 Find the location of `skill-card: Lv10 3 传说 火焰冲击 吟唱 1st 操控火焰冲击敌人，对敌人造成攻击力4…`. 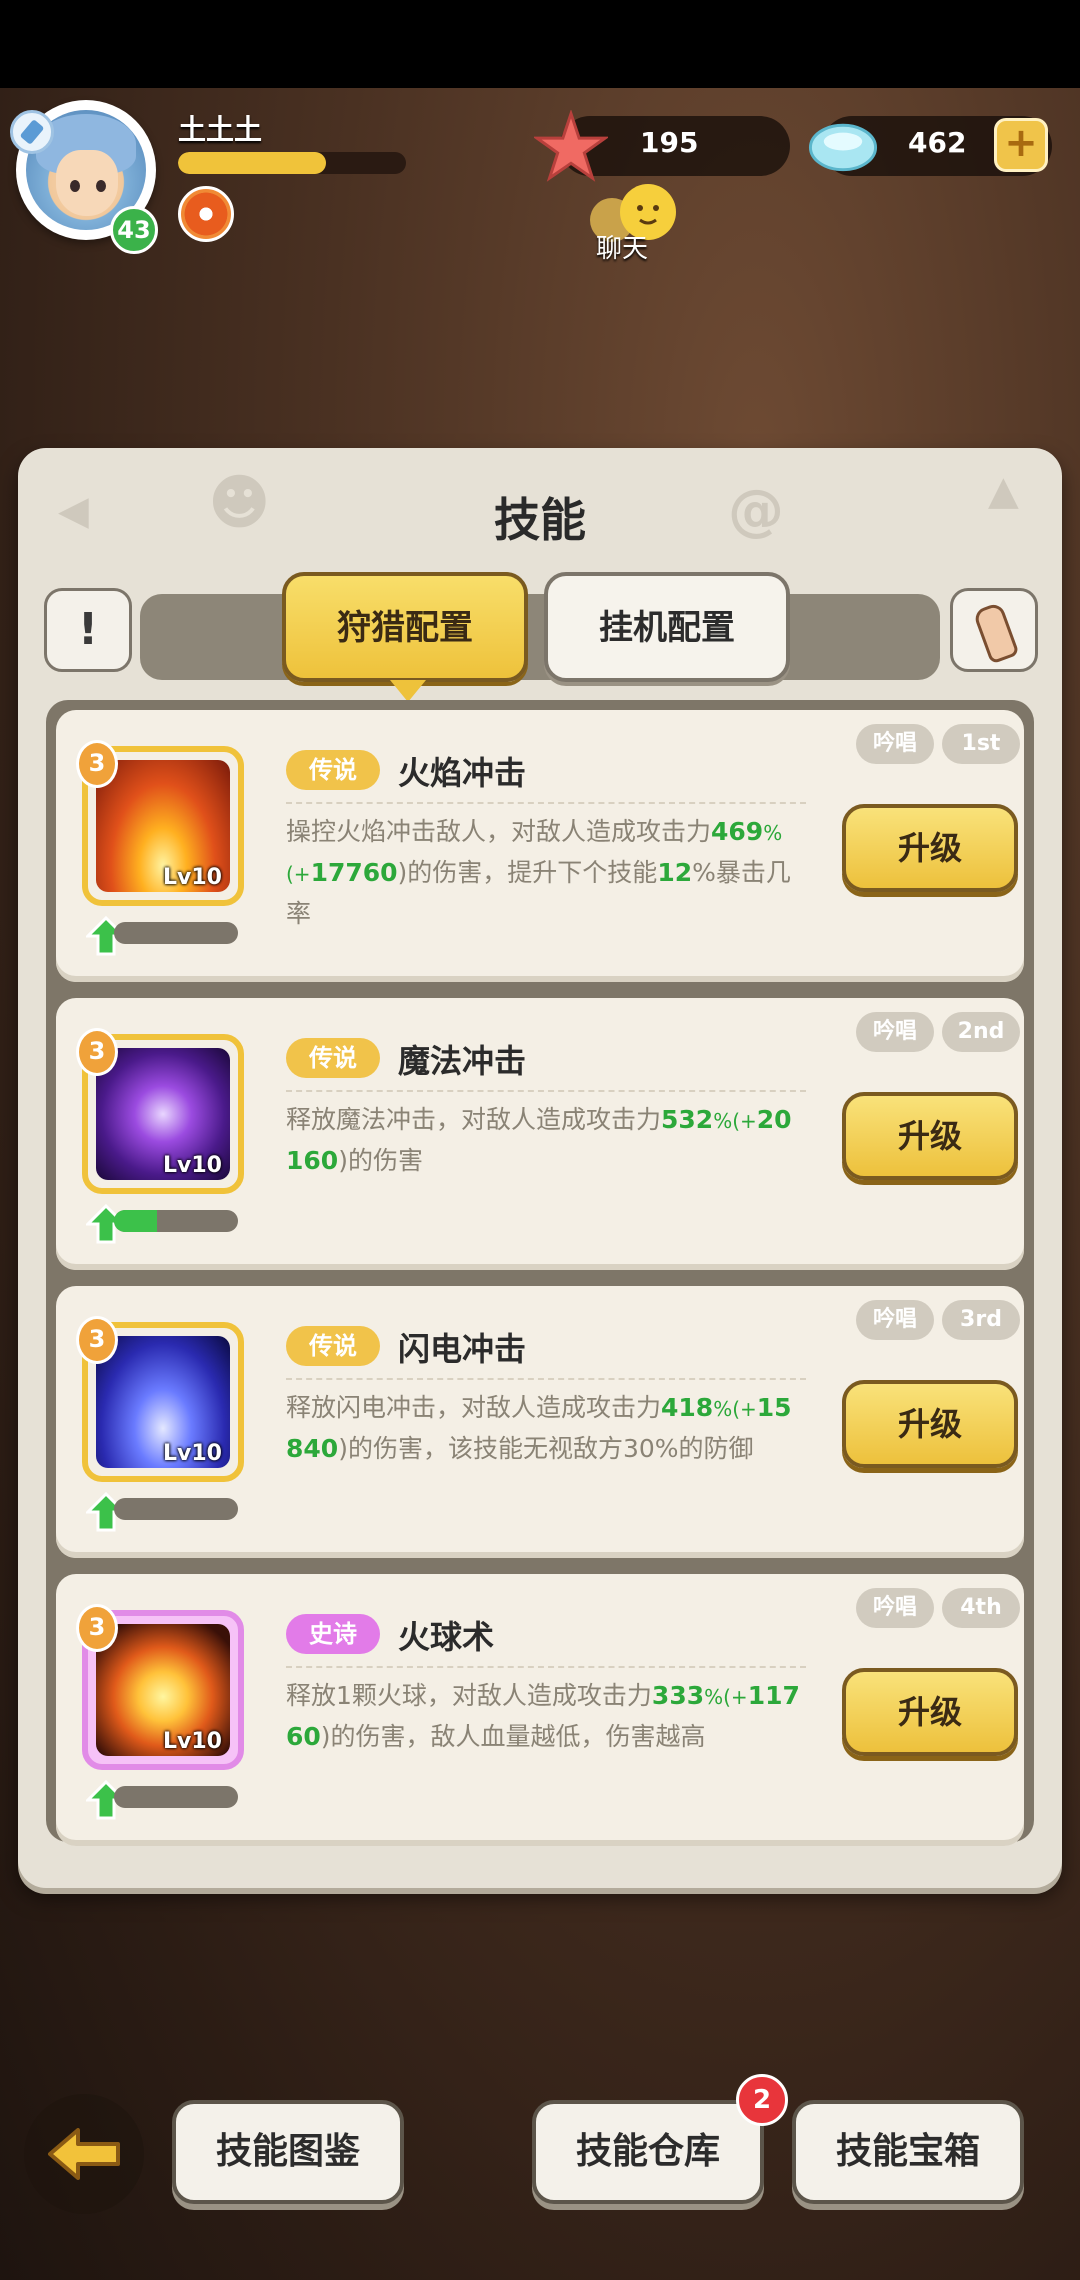

skill-card: Lv10 3 传说 火焰冲击 吟唱 1st 操控火焰冲击敌人，对敌人造成攻击力4… is located at coordinates (540, 846).